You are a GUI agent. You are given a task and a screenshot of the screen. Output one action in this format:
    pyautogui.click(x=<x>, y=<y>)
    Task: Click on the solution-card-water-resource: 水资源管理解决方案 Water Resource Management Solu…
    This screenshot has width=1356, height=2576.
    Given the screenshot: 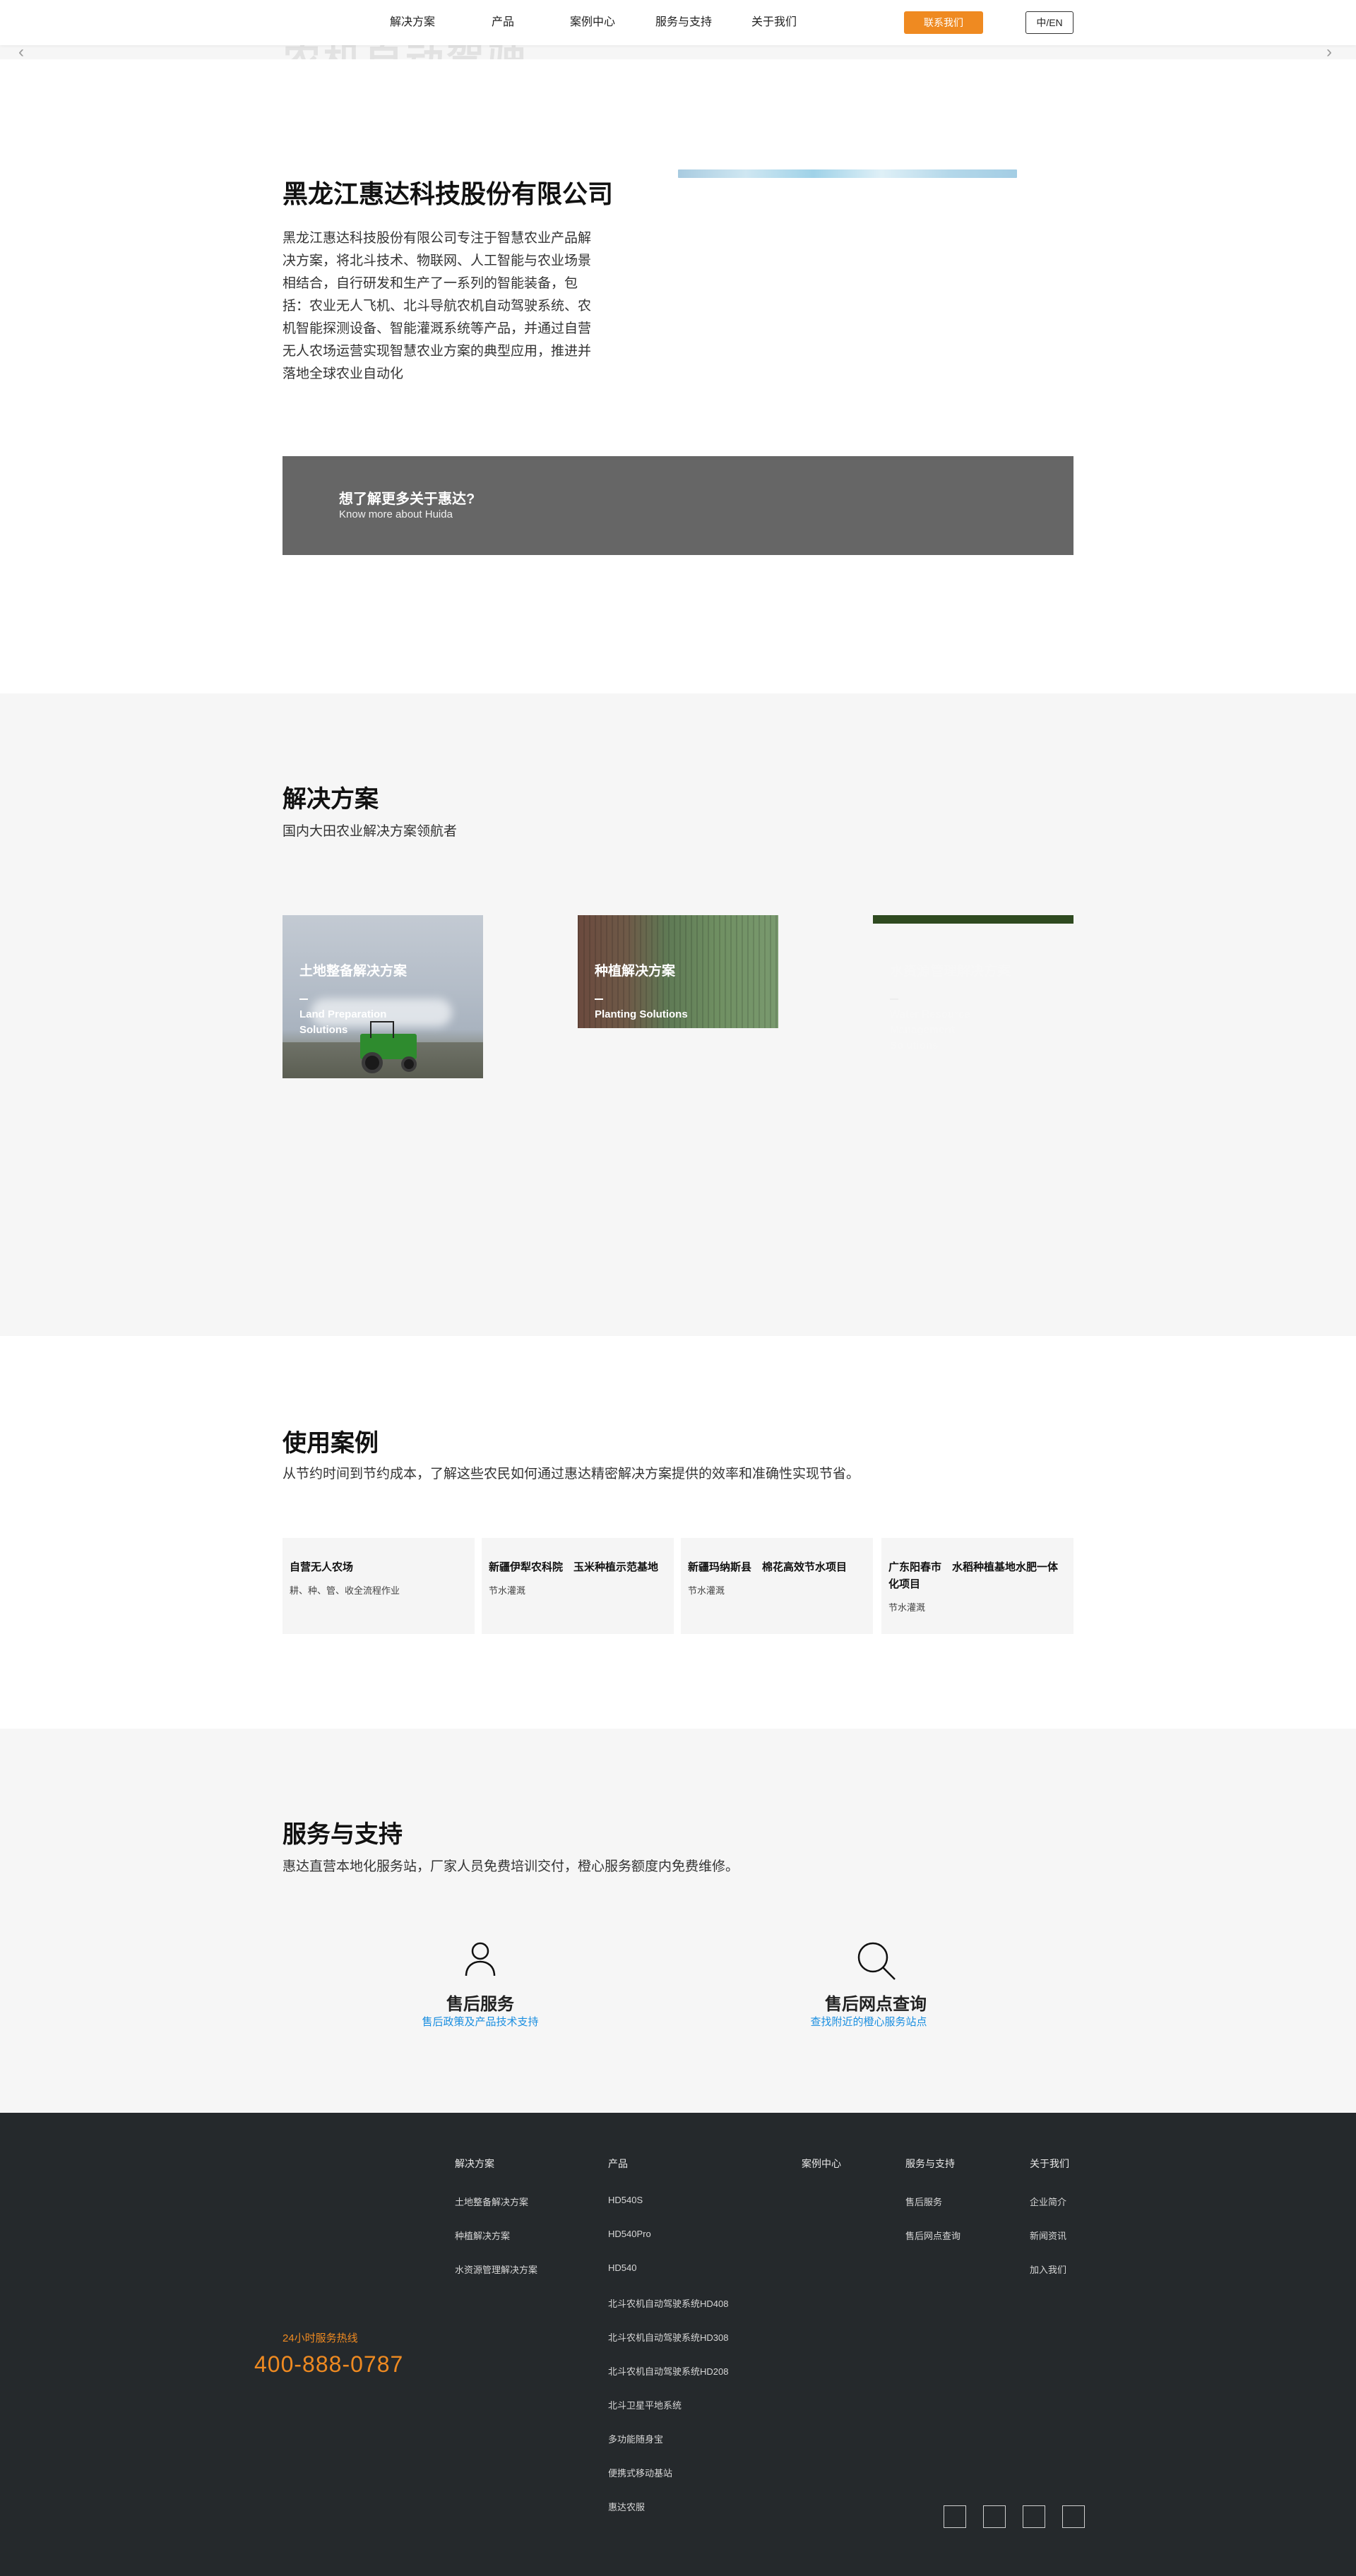 What is the action you would take?
    pyautogui.click(x=974, y=983)
    